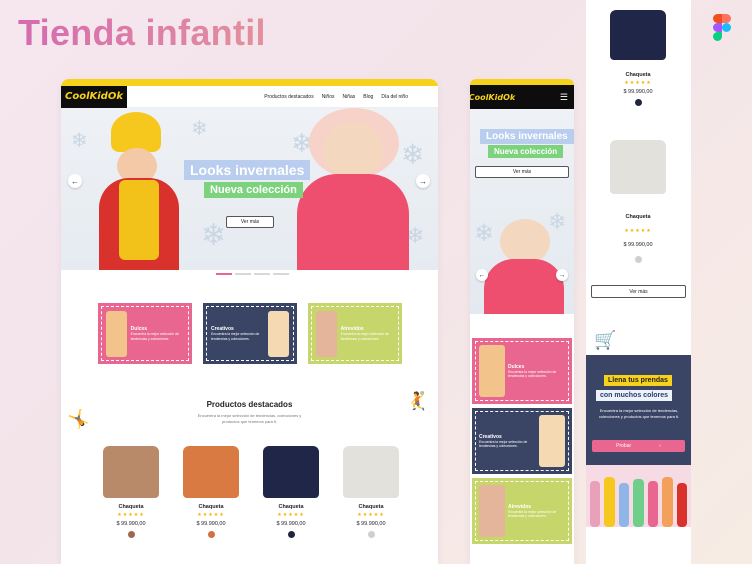 The image size is (752, 564). I want to click on girl-sweater-image, so click(353, 222).